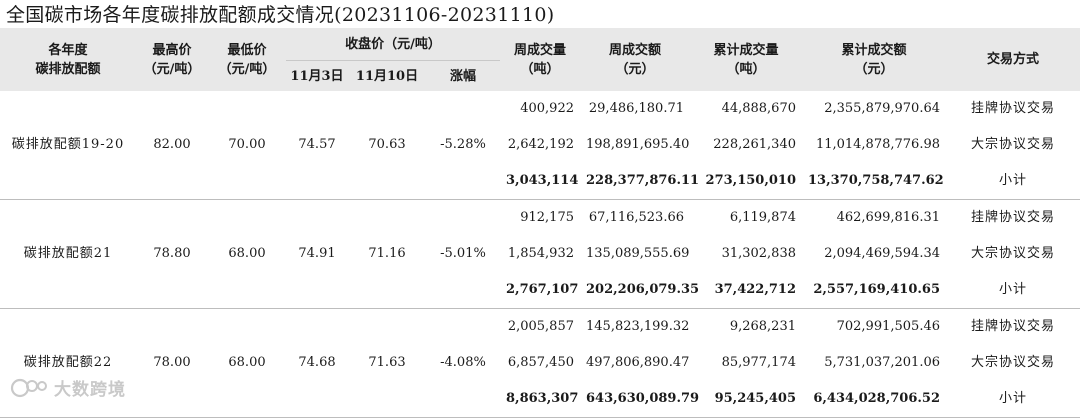 This screenshot has width=1080, height=418. Describe the element at coordinates (874, 290) in the screenshot. I see `cum-amount-cell: 2,557,169,410.65` at that location.